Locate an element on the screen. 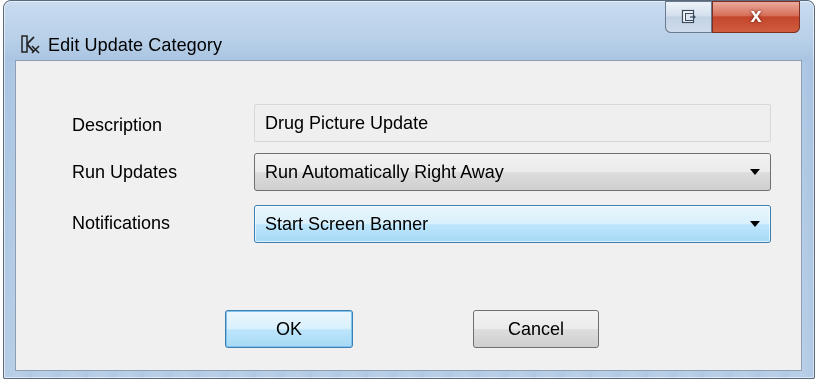  notifications-label: Notifications is located at coordinates (121, 223).